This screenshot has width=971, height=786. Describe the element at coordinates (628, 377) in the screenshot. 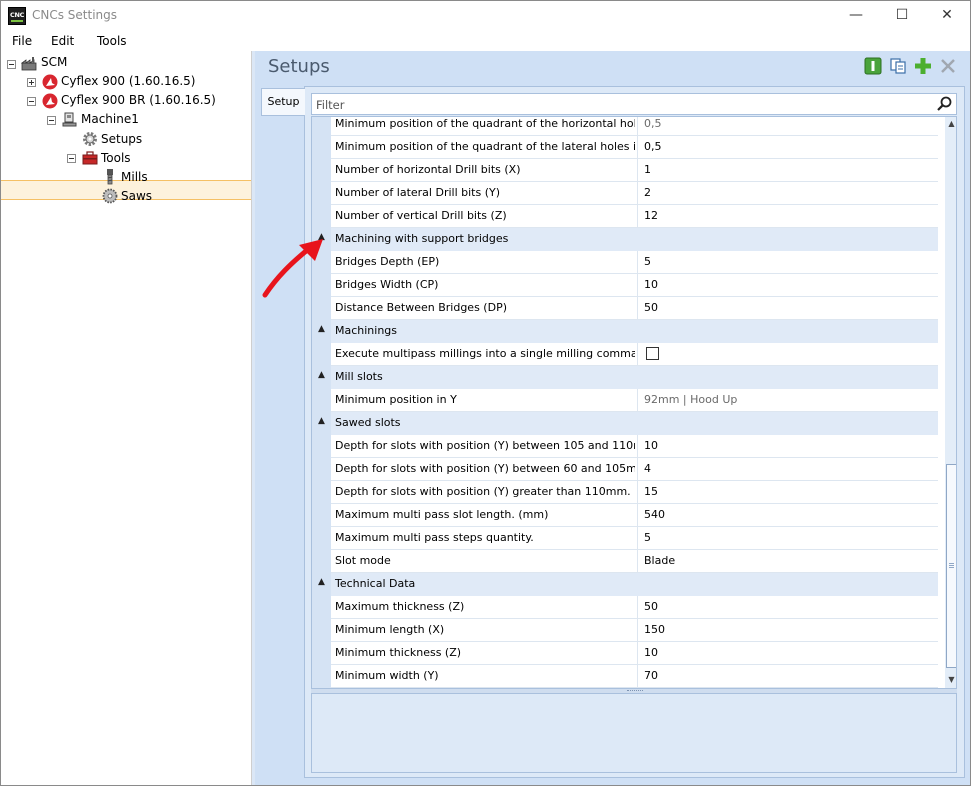

I see `category-row: ▲ Mill slots` at that location.